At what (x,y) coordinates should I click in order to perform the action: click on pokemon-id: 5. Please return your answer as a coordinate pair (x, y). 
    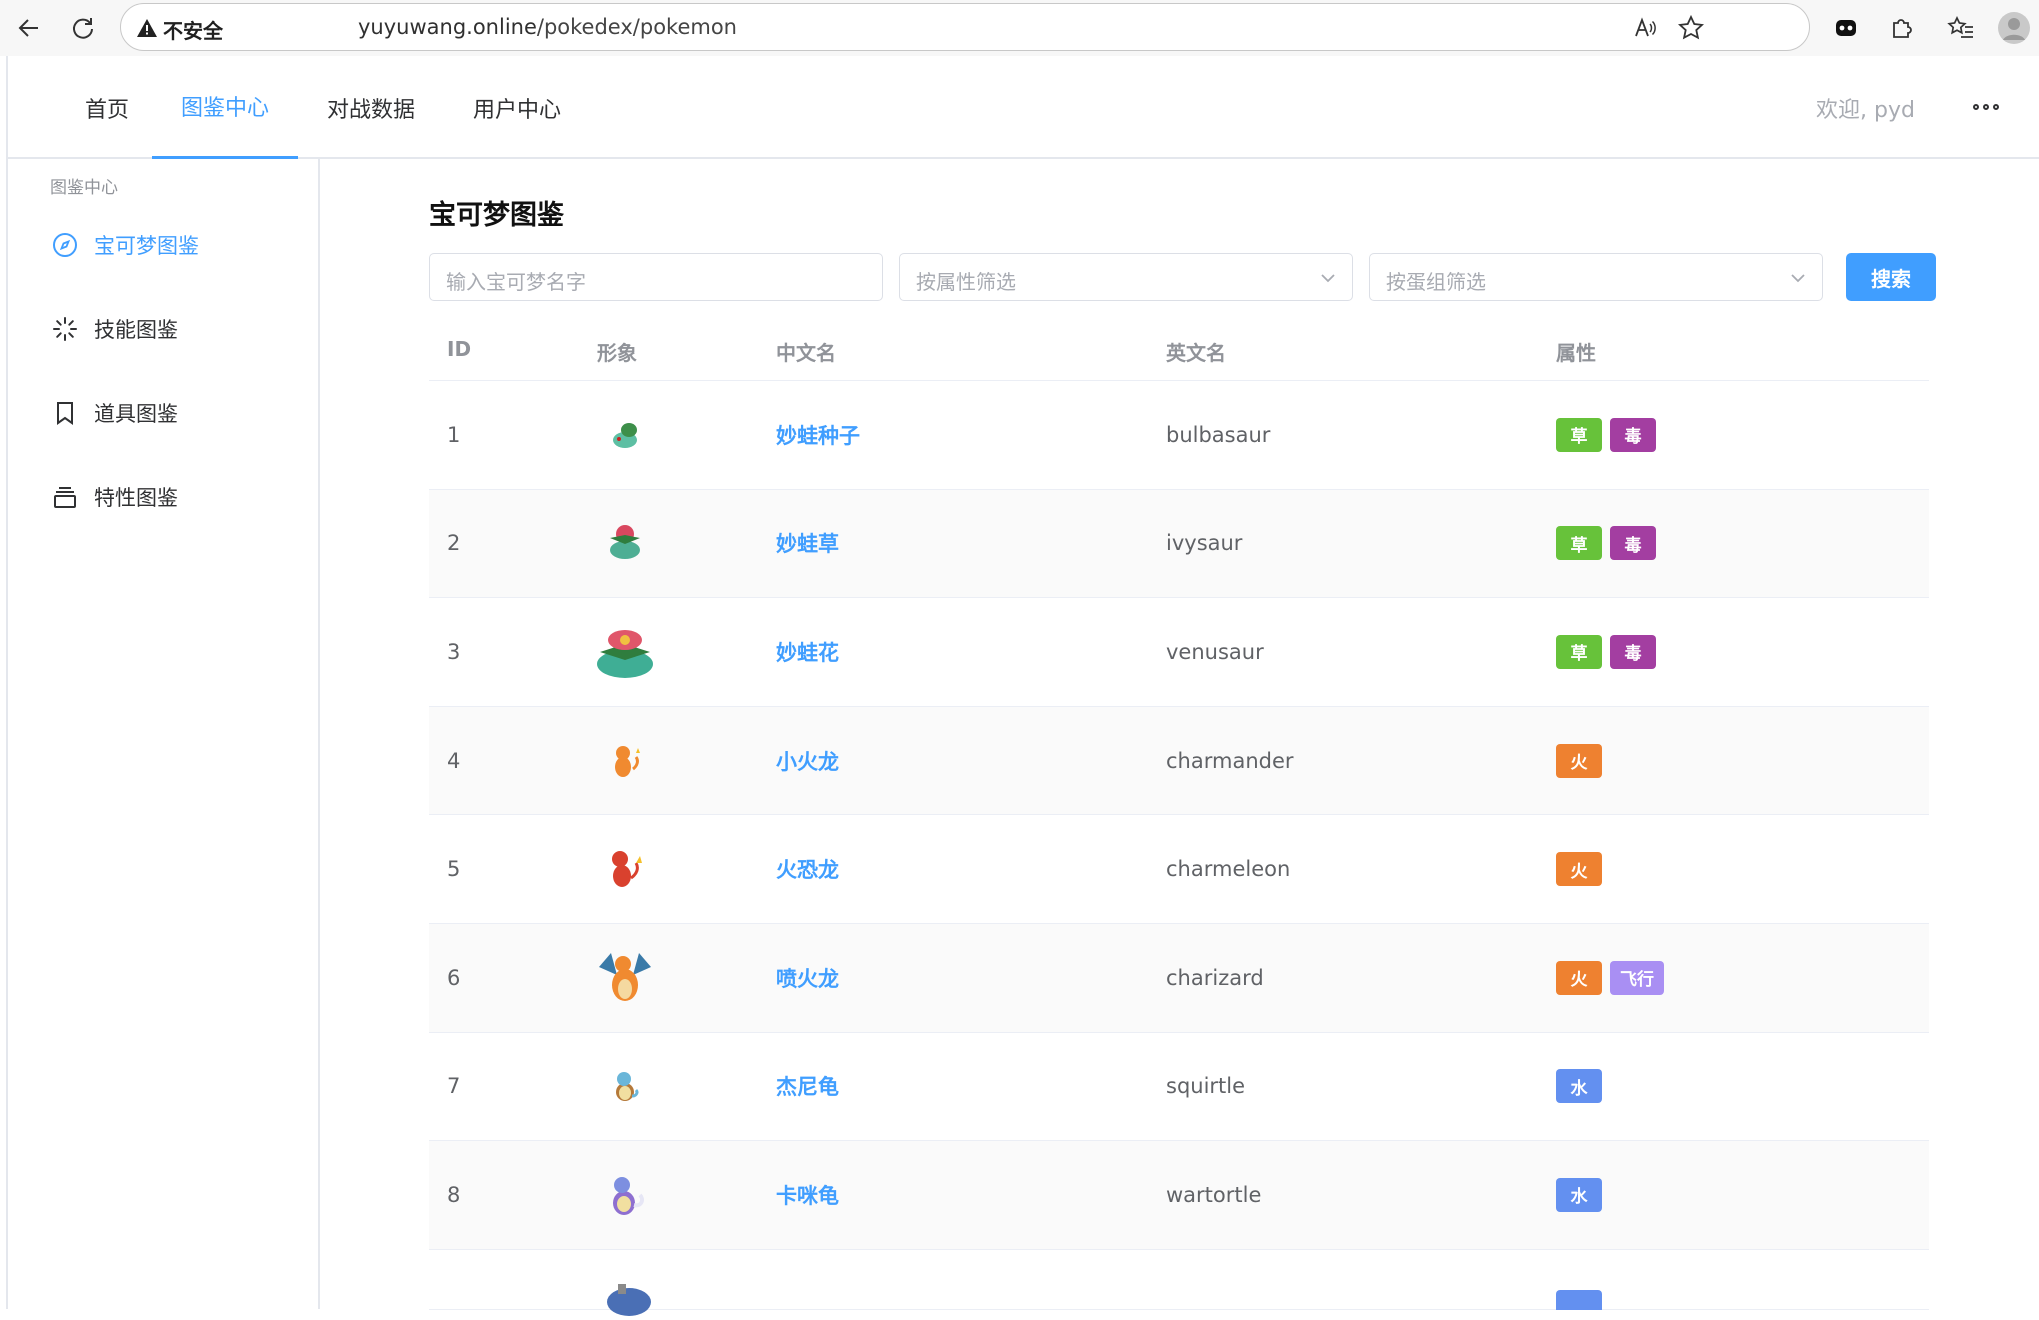
    Looking at the image, I should click on (454, 869).